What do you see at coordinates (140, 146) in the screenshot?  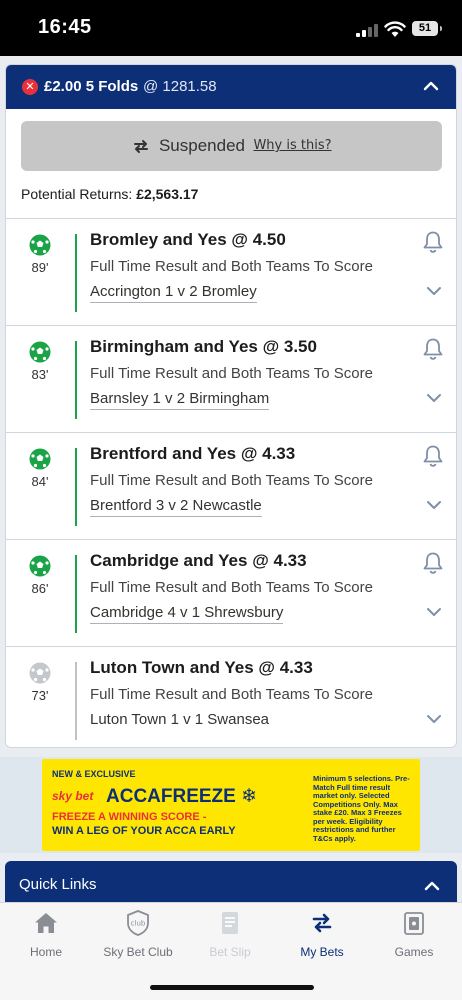 I see `cash-out-icon` at bounding box center [140, 146].